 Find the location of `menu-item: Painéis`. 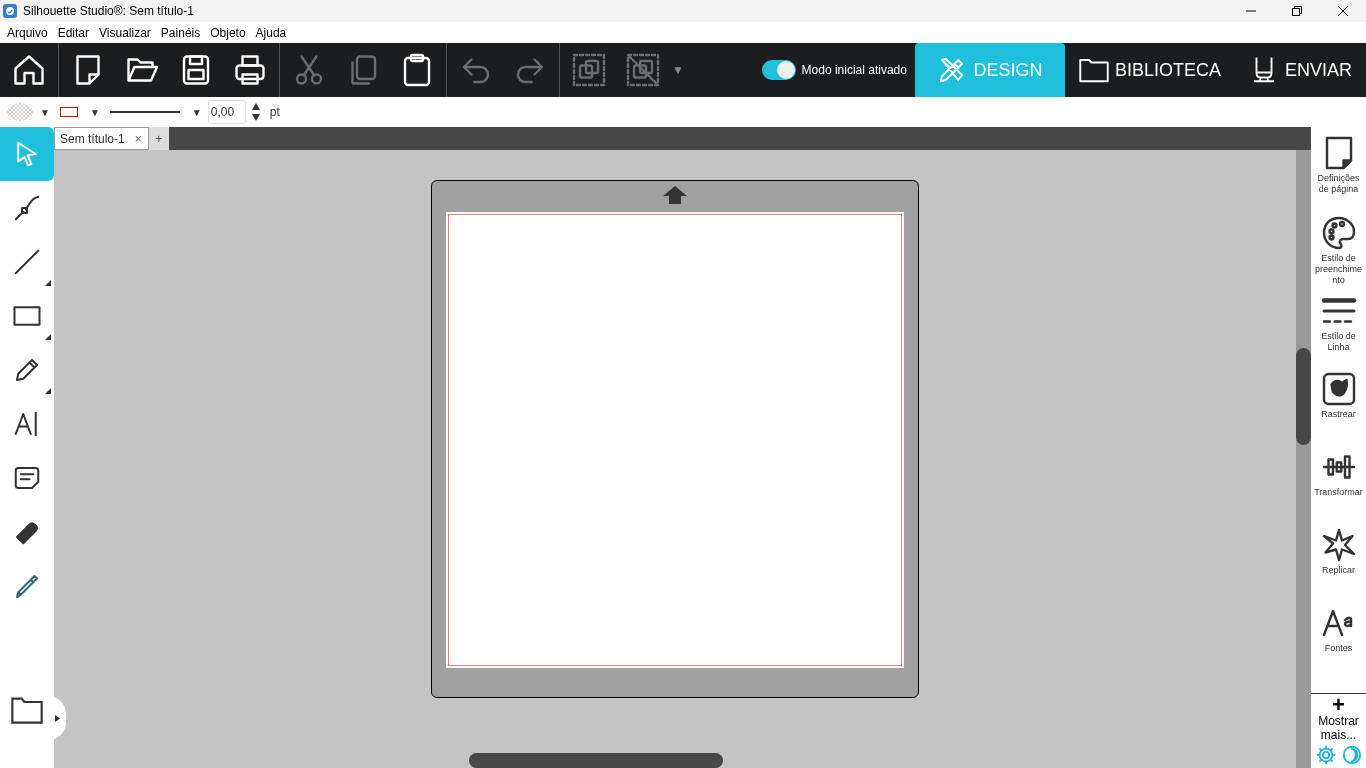

menu-item: Painéis is located at coordinates (180, 32).